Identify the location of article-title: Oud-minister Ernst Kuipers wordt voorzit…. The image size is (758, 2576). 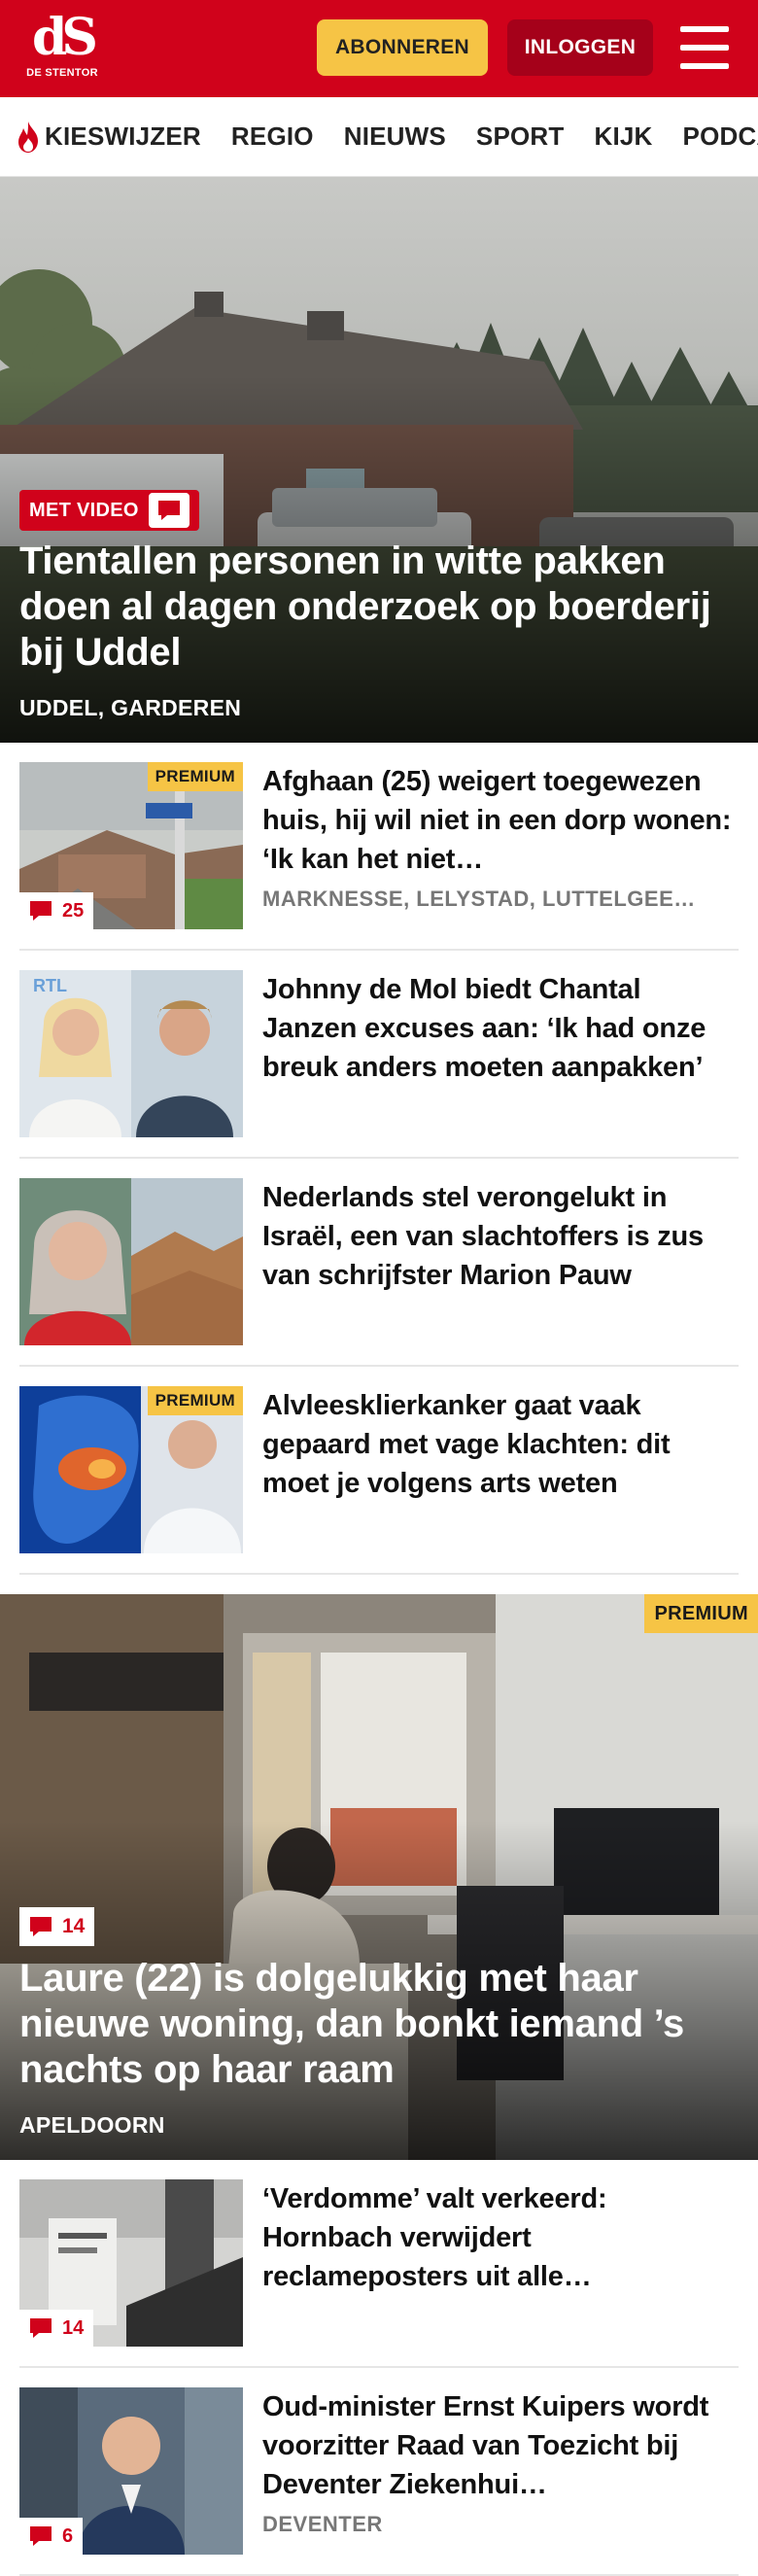
(501, 2445).